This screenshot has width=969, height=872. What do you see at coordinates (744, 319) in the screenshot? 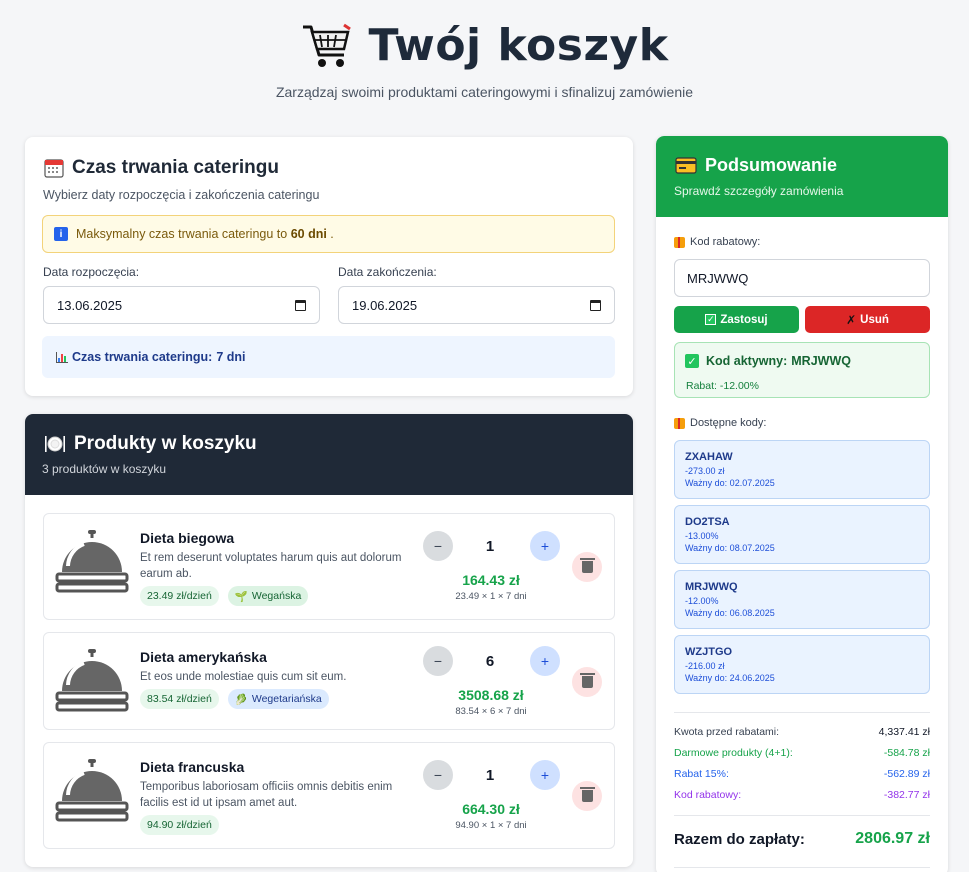
I see `apply-code-label: Zastosuj` at bounding box center [744, 319].